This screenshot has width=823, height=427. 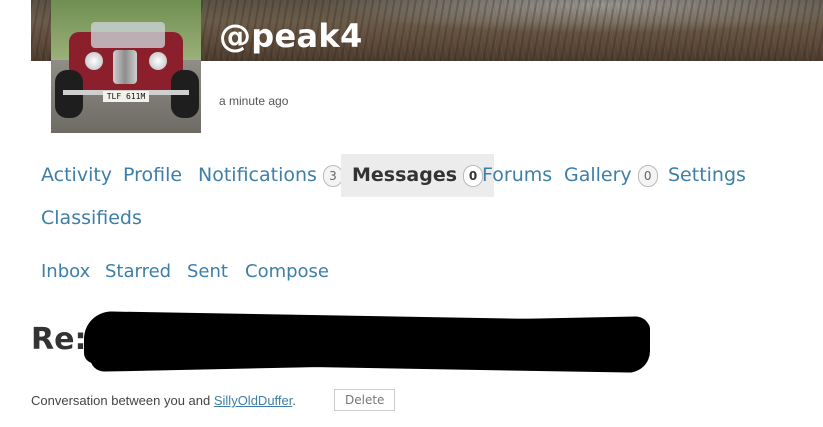 I want to click on profile-username: @peak4, so click(x=291, y=36).